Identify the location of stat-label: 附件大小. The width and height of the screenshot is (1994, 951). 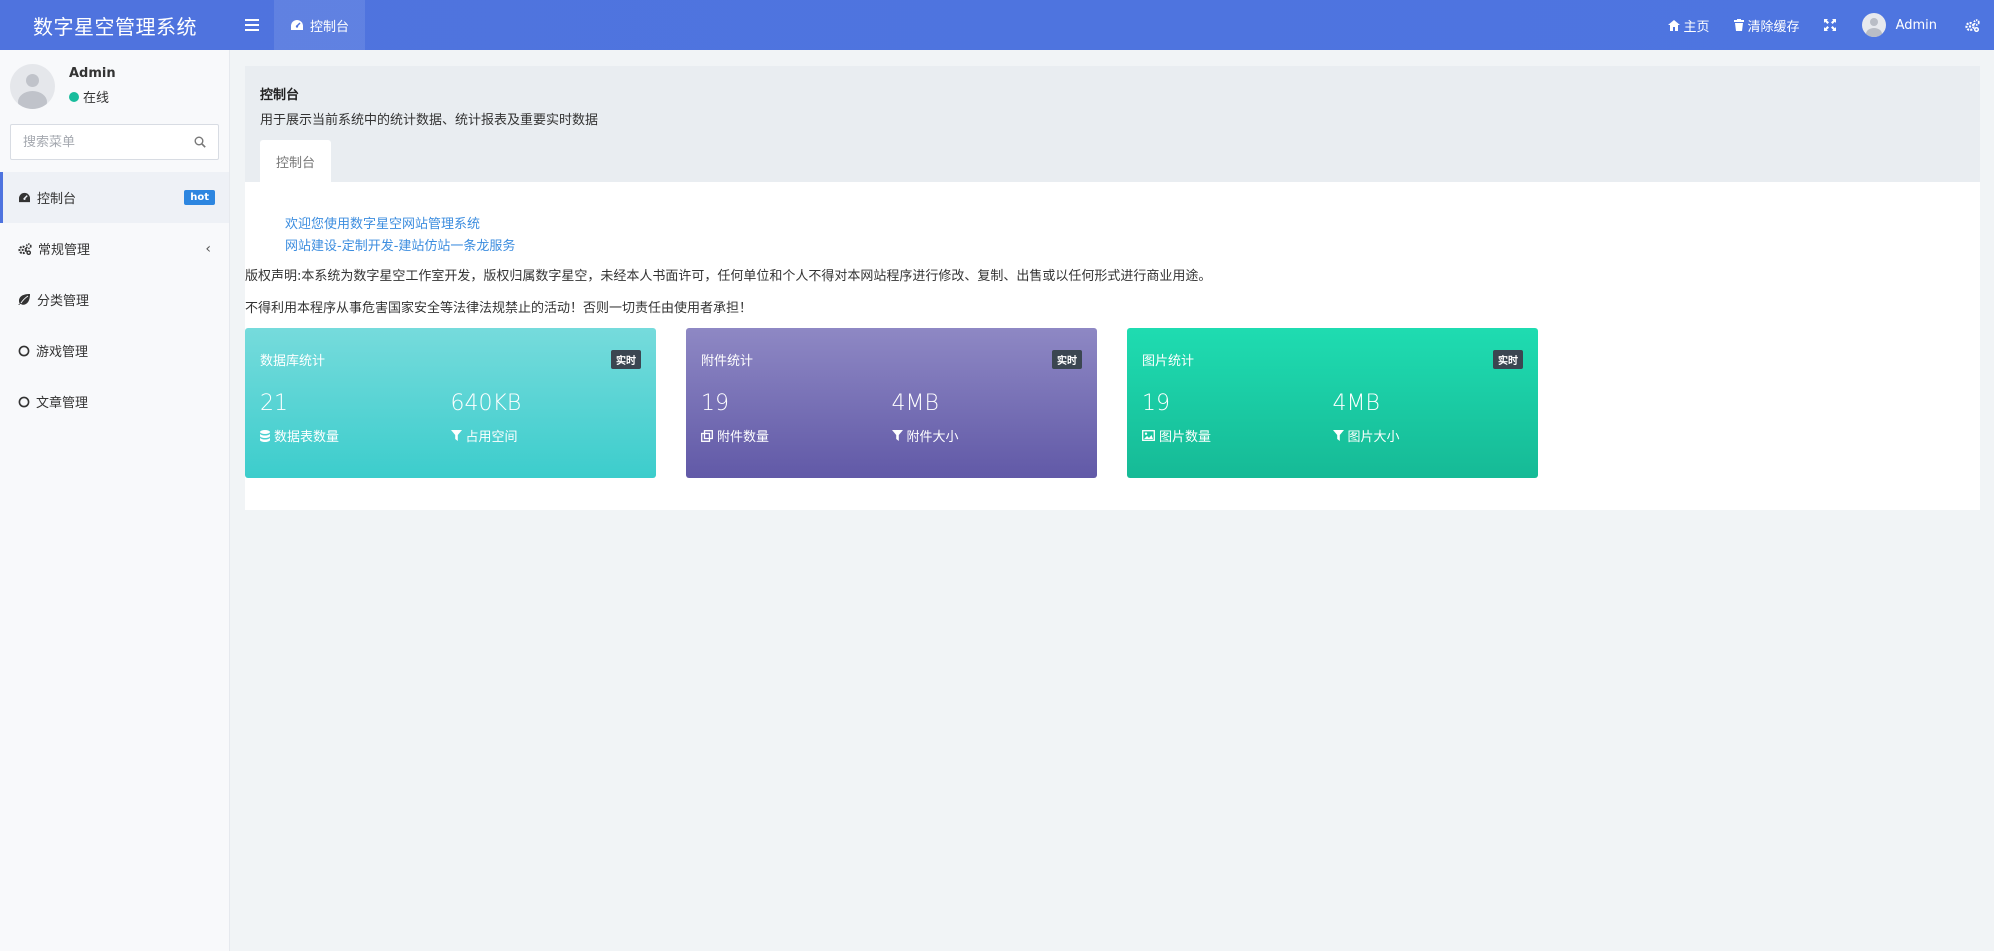
(987, 435).